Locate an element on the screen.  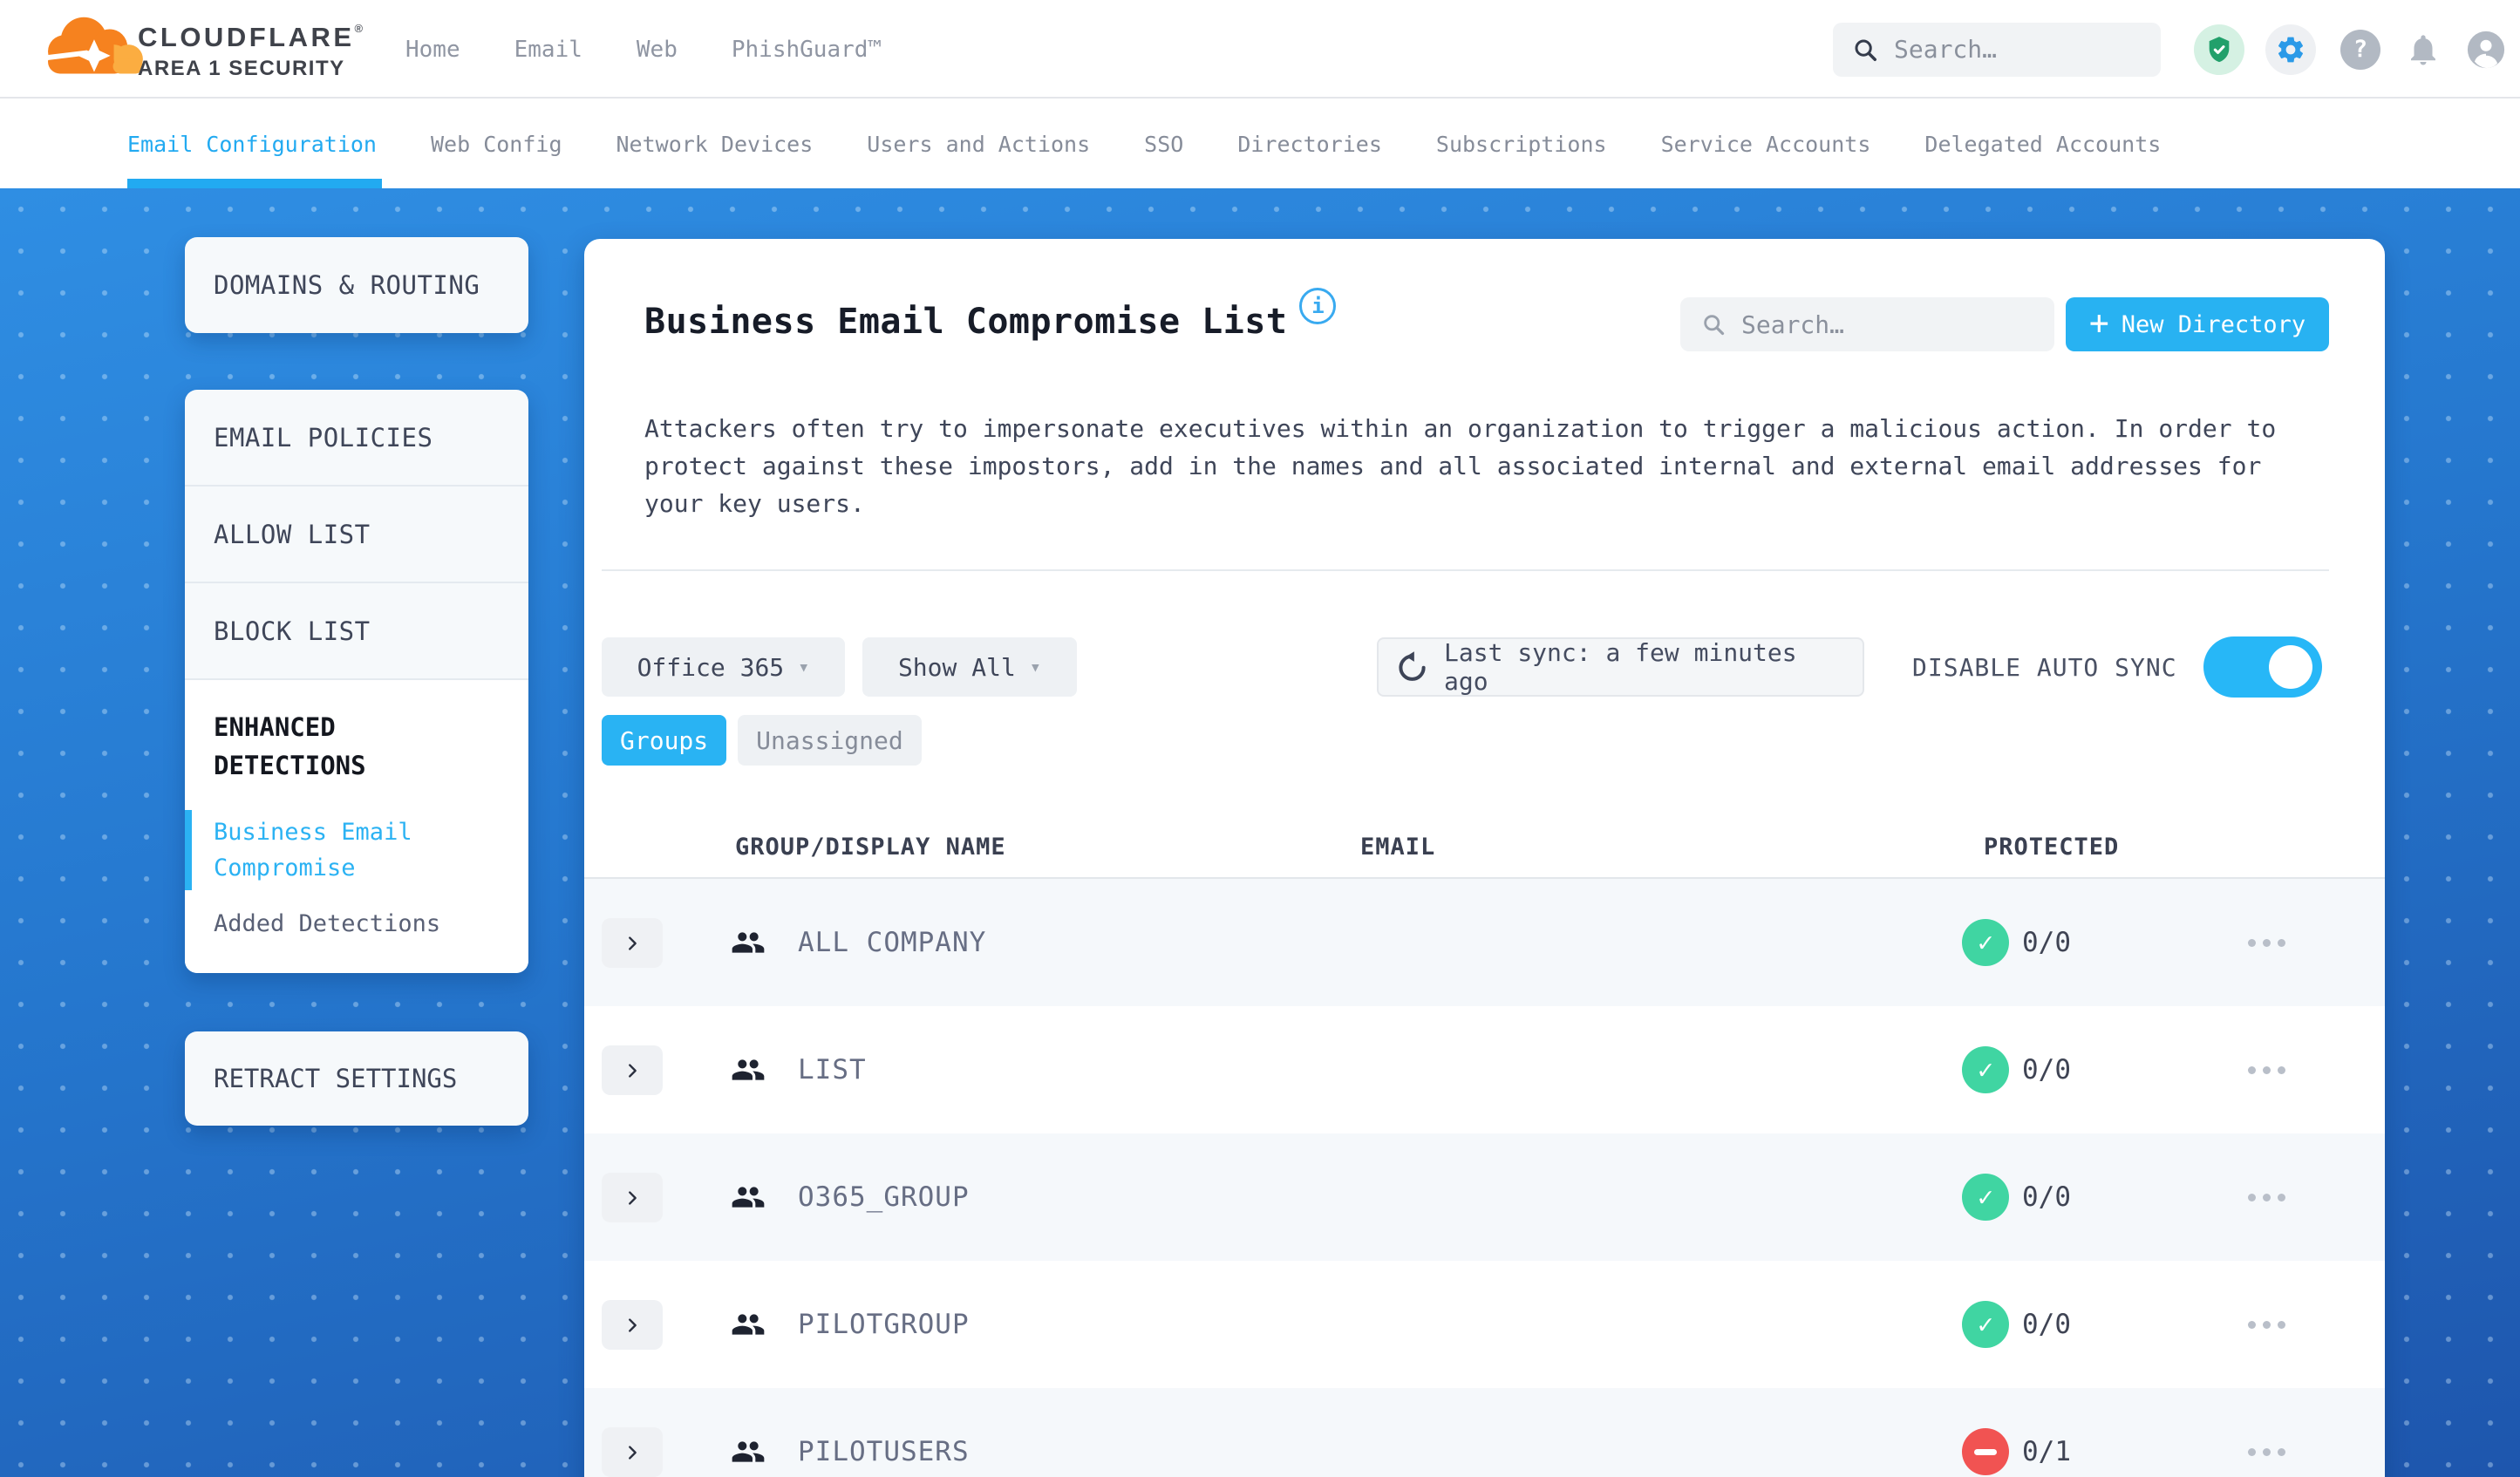
settings-button is located at coordinates (2290, 50).